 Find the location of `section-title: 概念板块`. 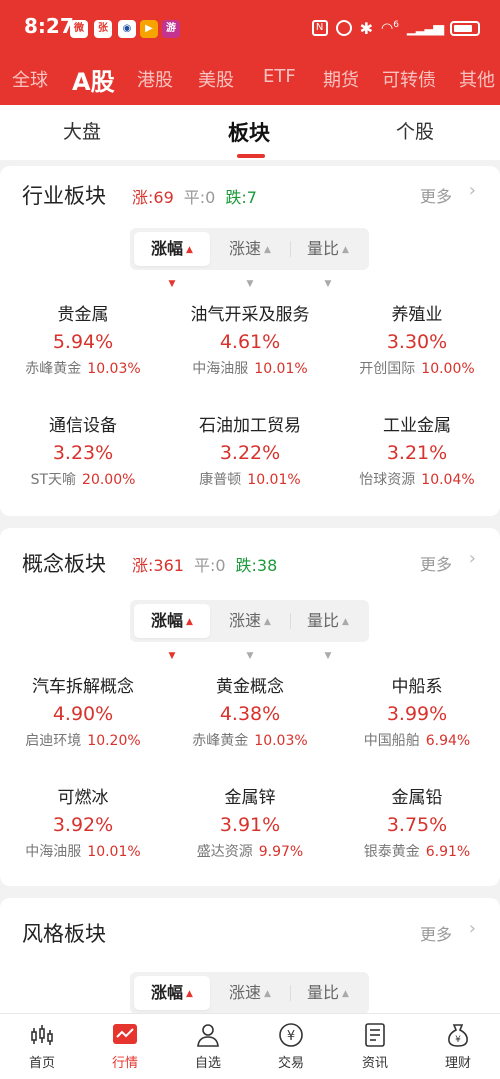

section-title: 概念板块 is located at coordinates (64, 564).